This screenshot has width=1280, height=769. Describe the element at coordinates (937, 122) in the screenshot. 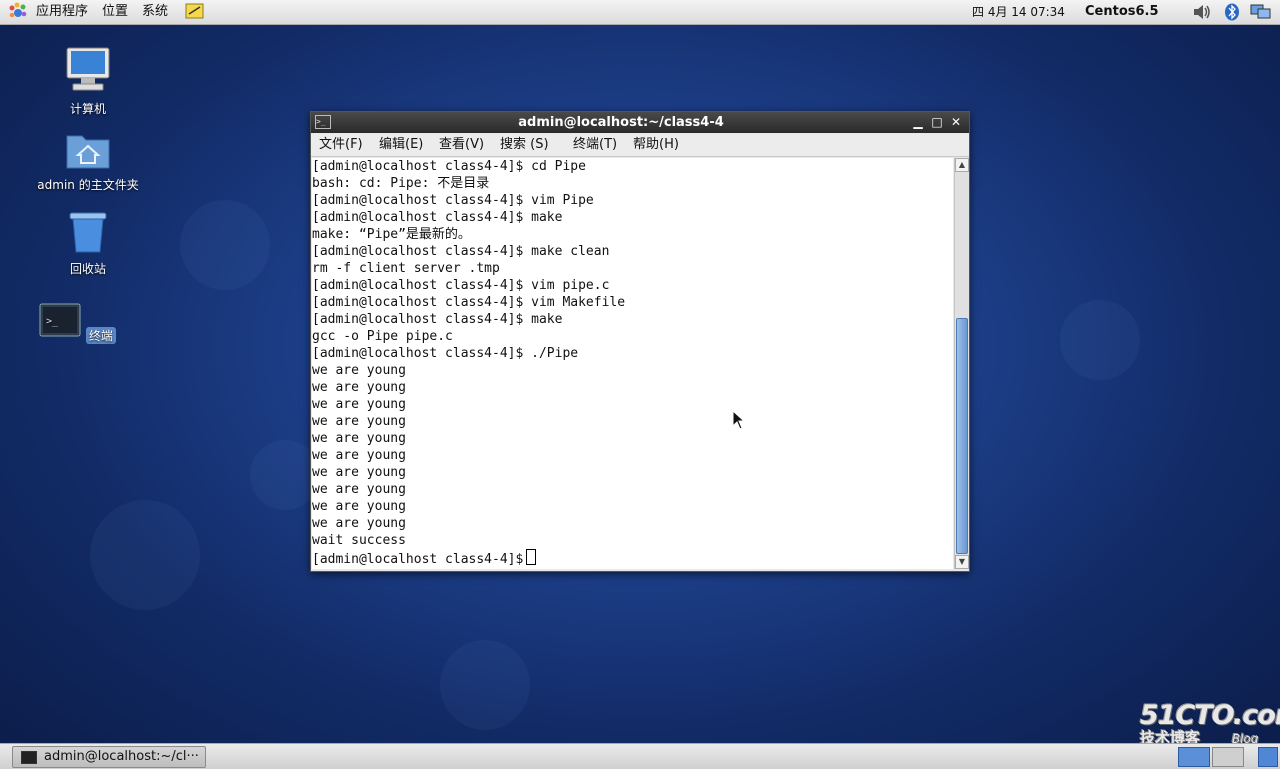

I see `maximize-button: □` at that location.